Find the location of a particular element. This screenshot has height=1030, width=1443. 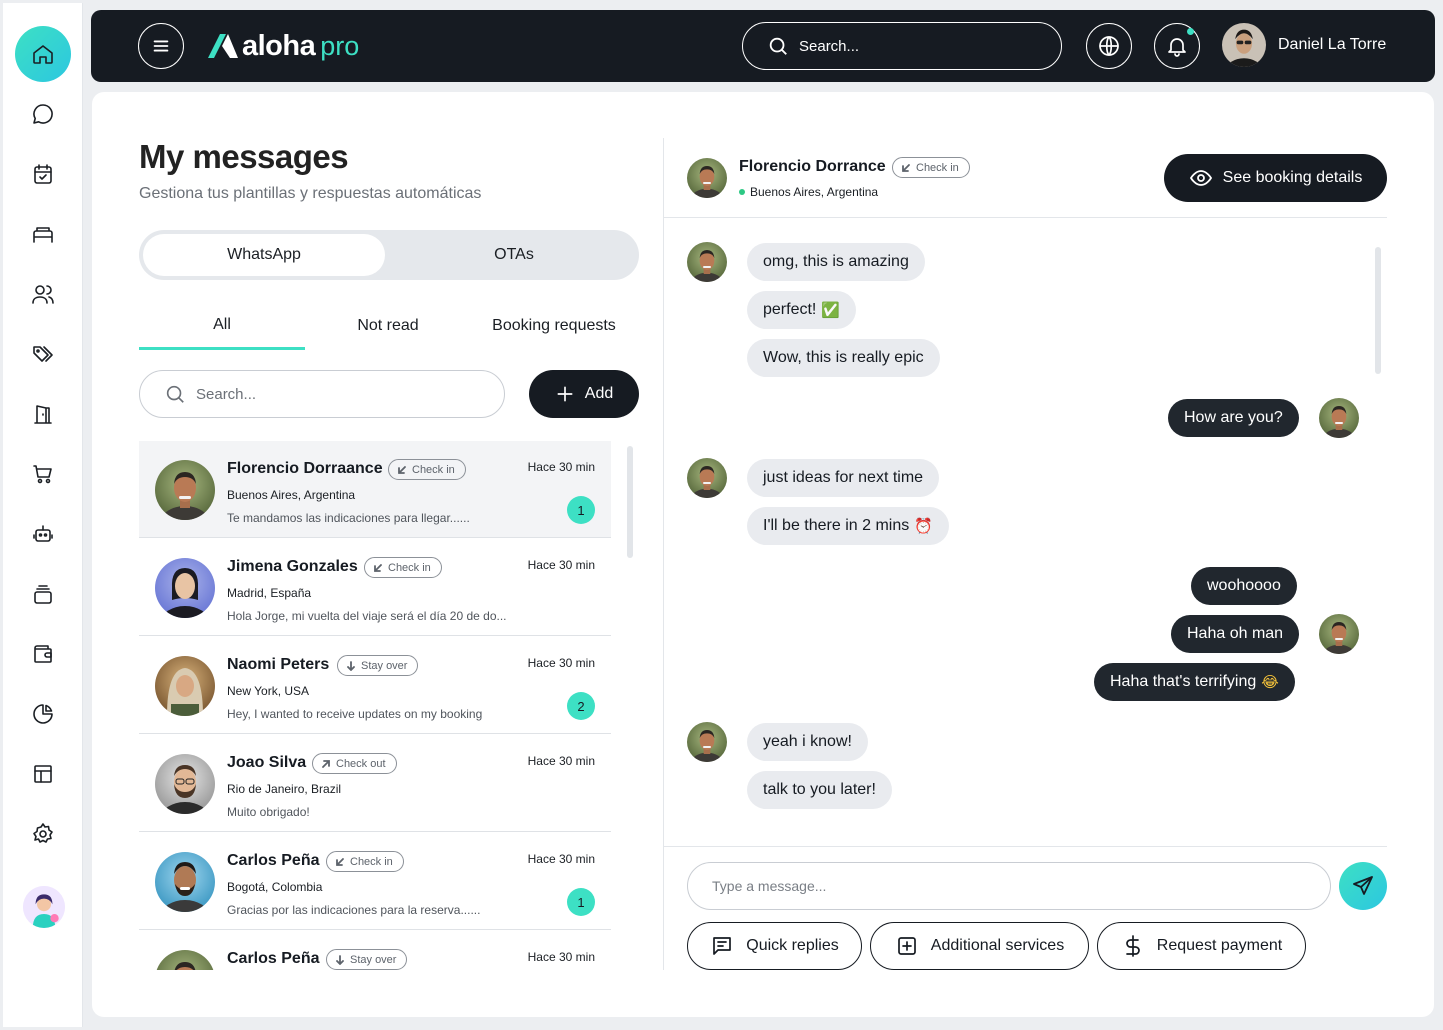

search-icon is located at coordinates (175, 394).